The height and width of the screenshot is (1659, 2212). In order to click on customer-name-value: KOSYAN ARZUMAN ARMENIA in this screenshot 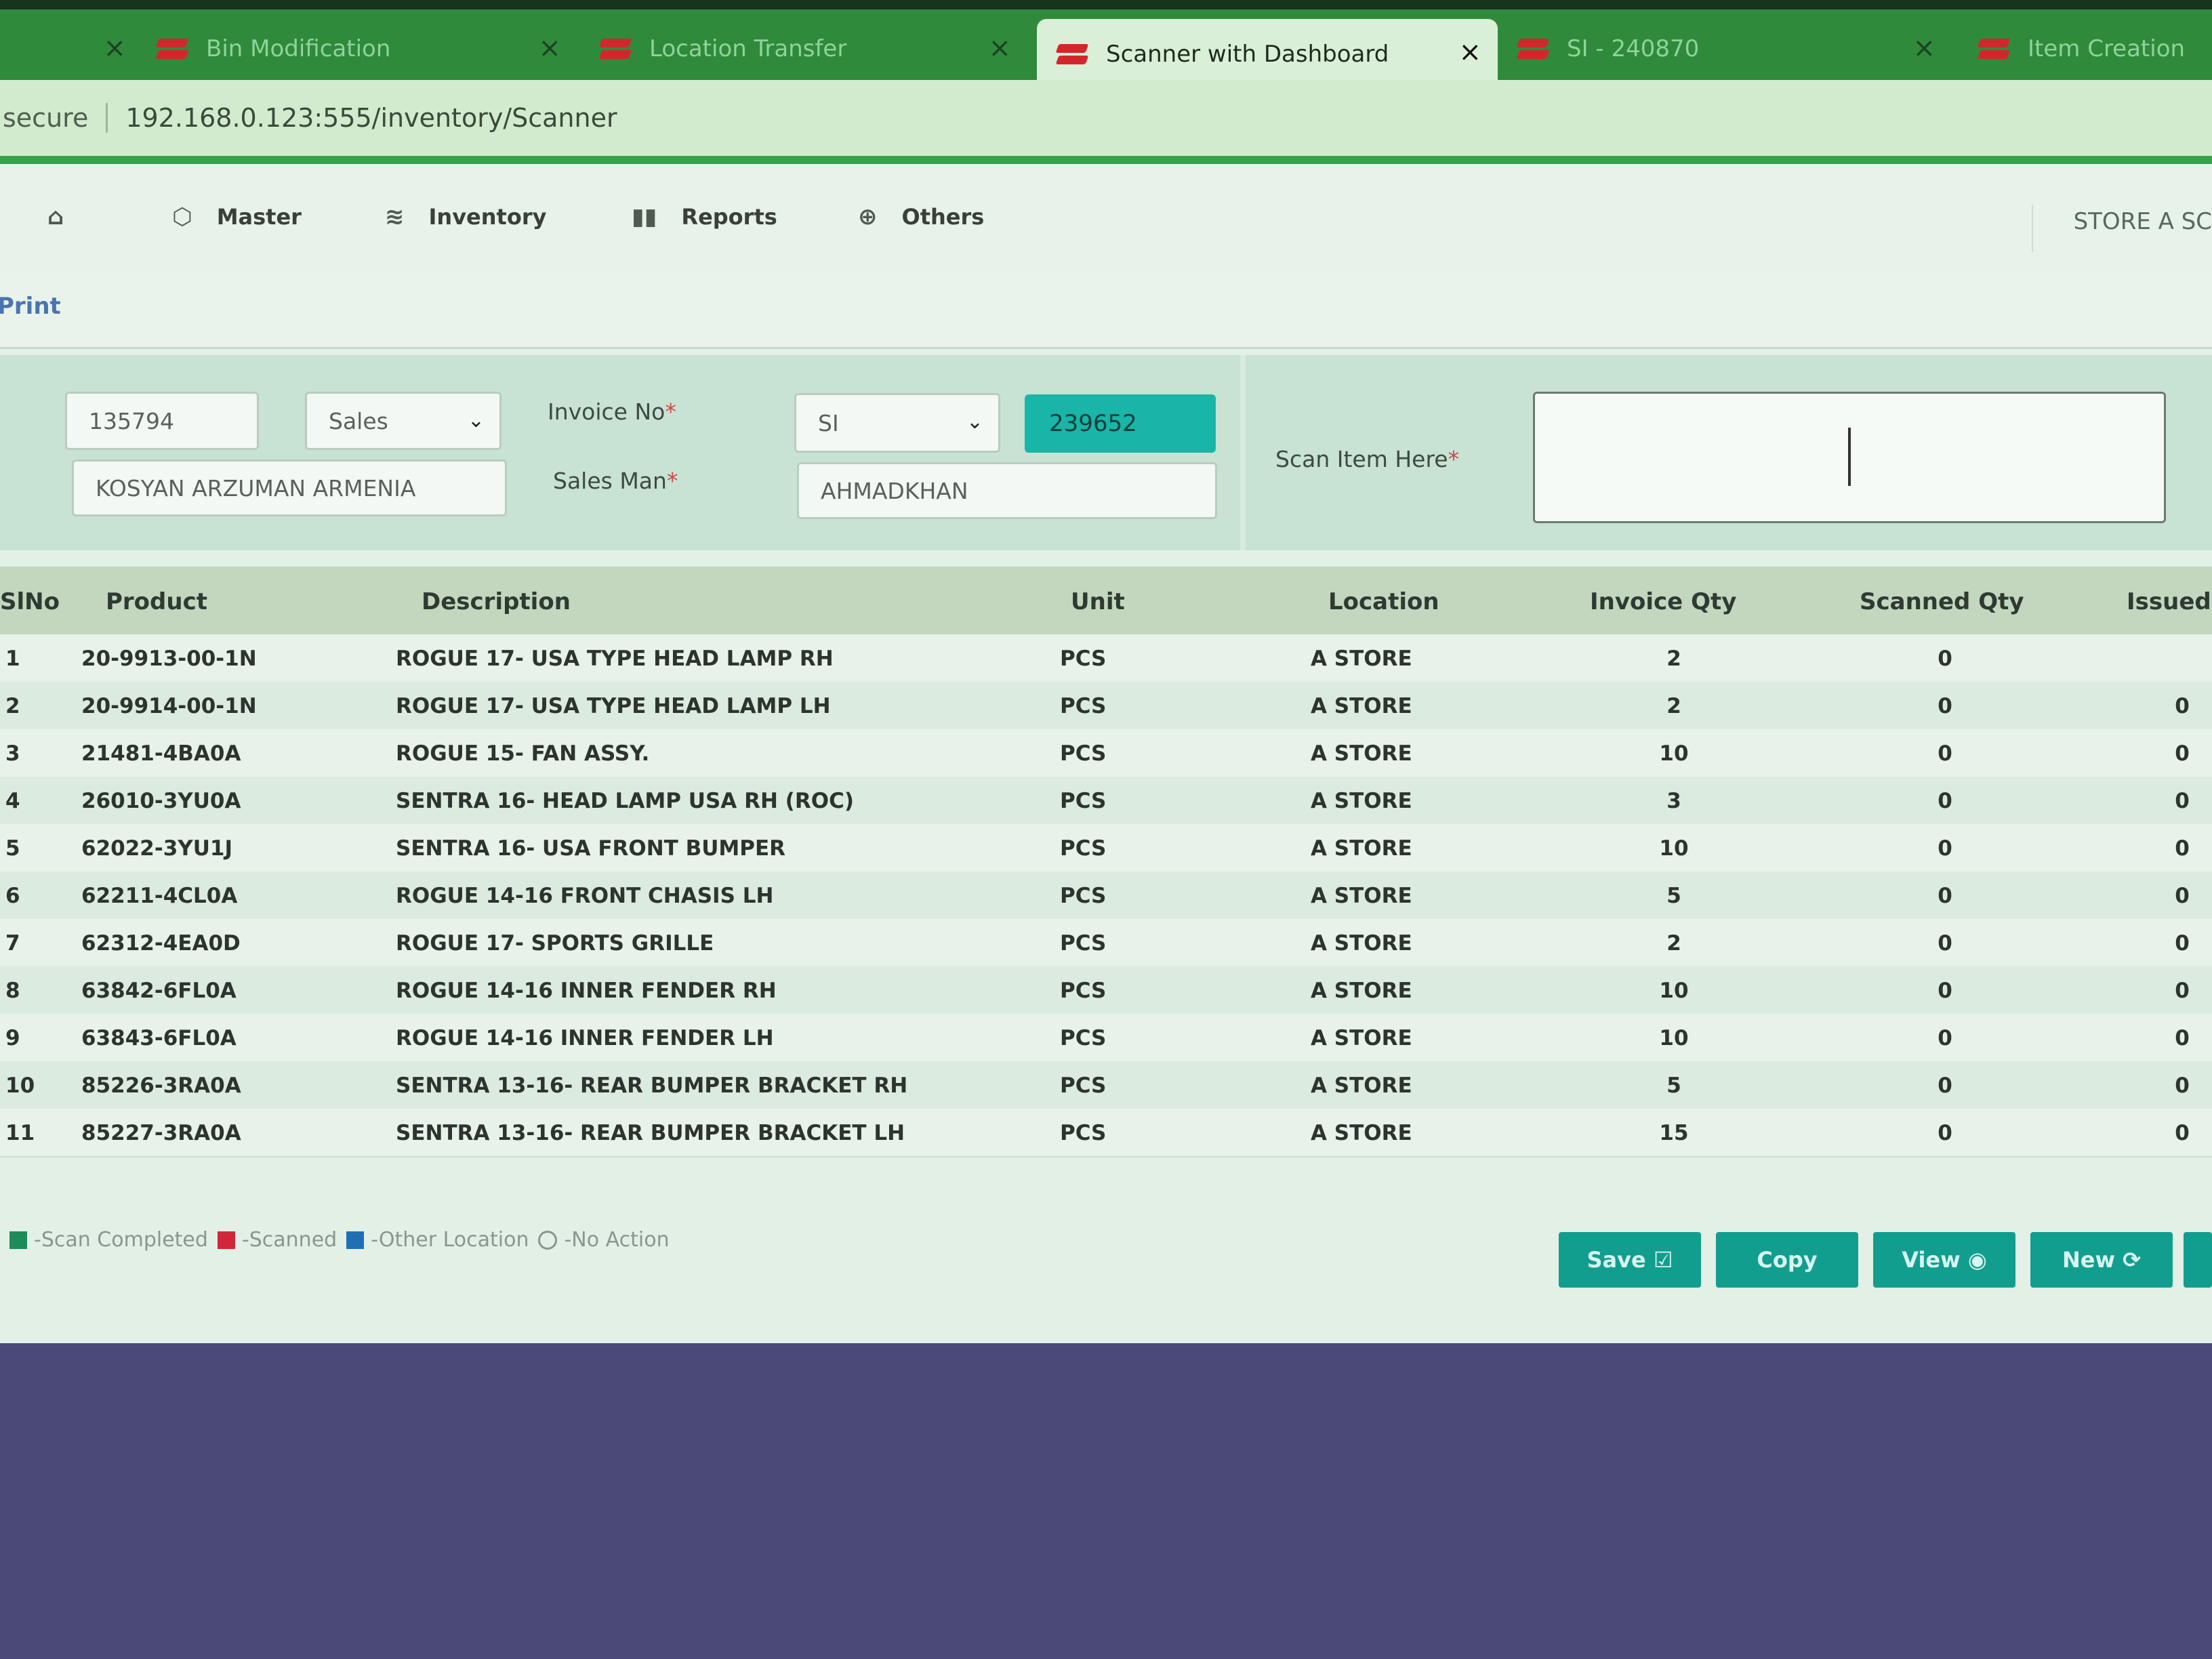, I will do `click(256, 488)`.